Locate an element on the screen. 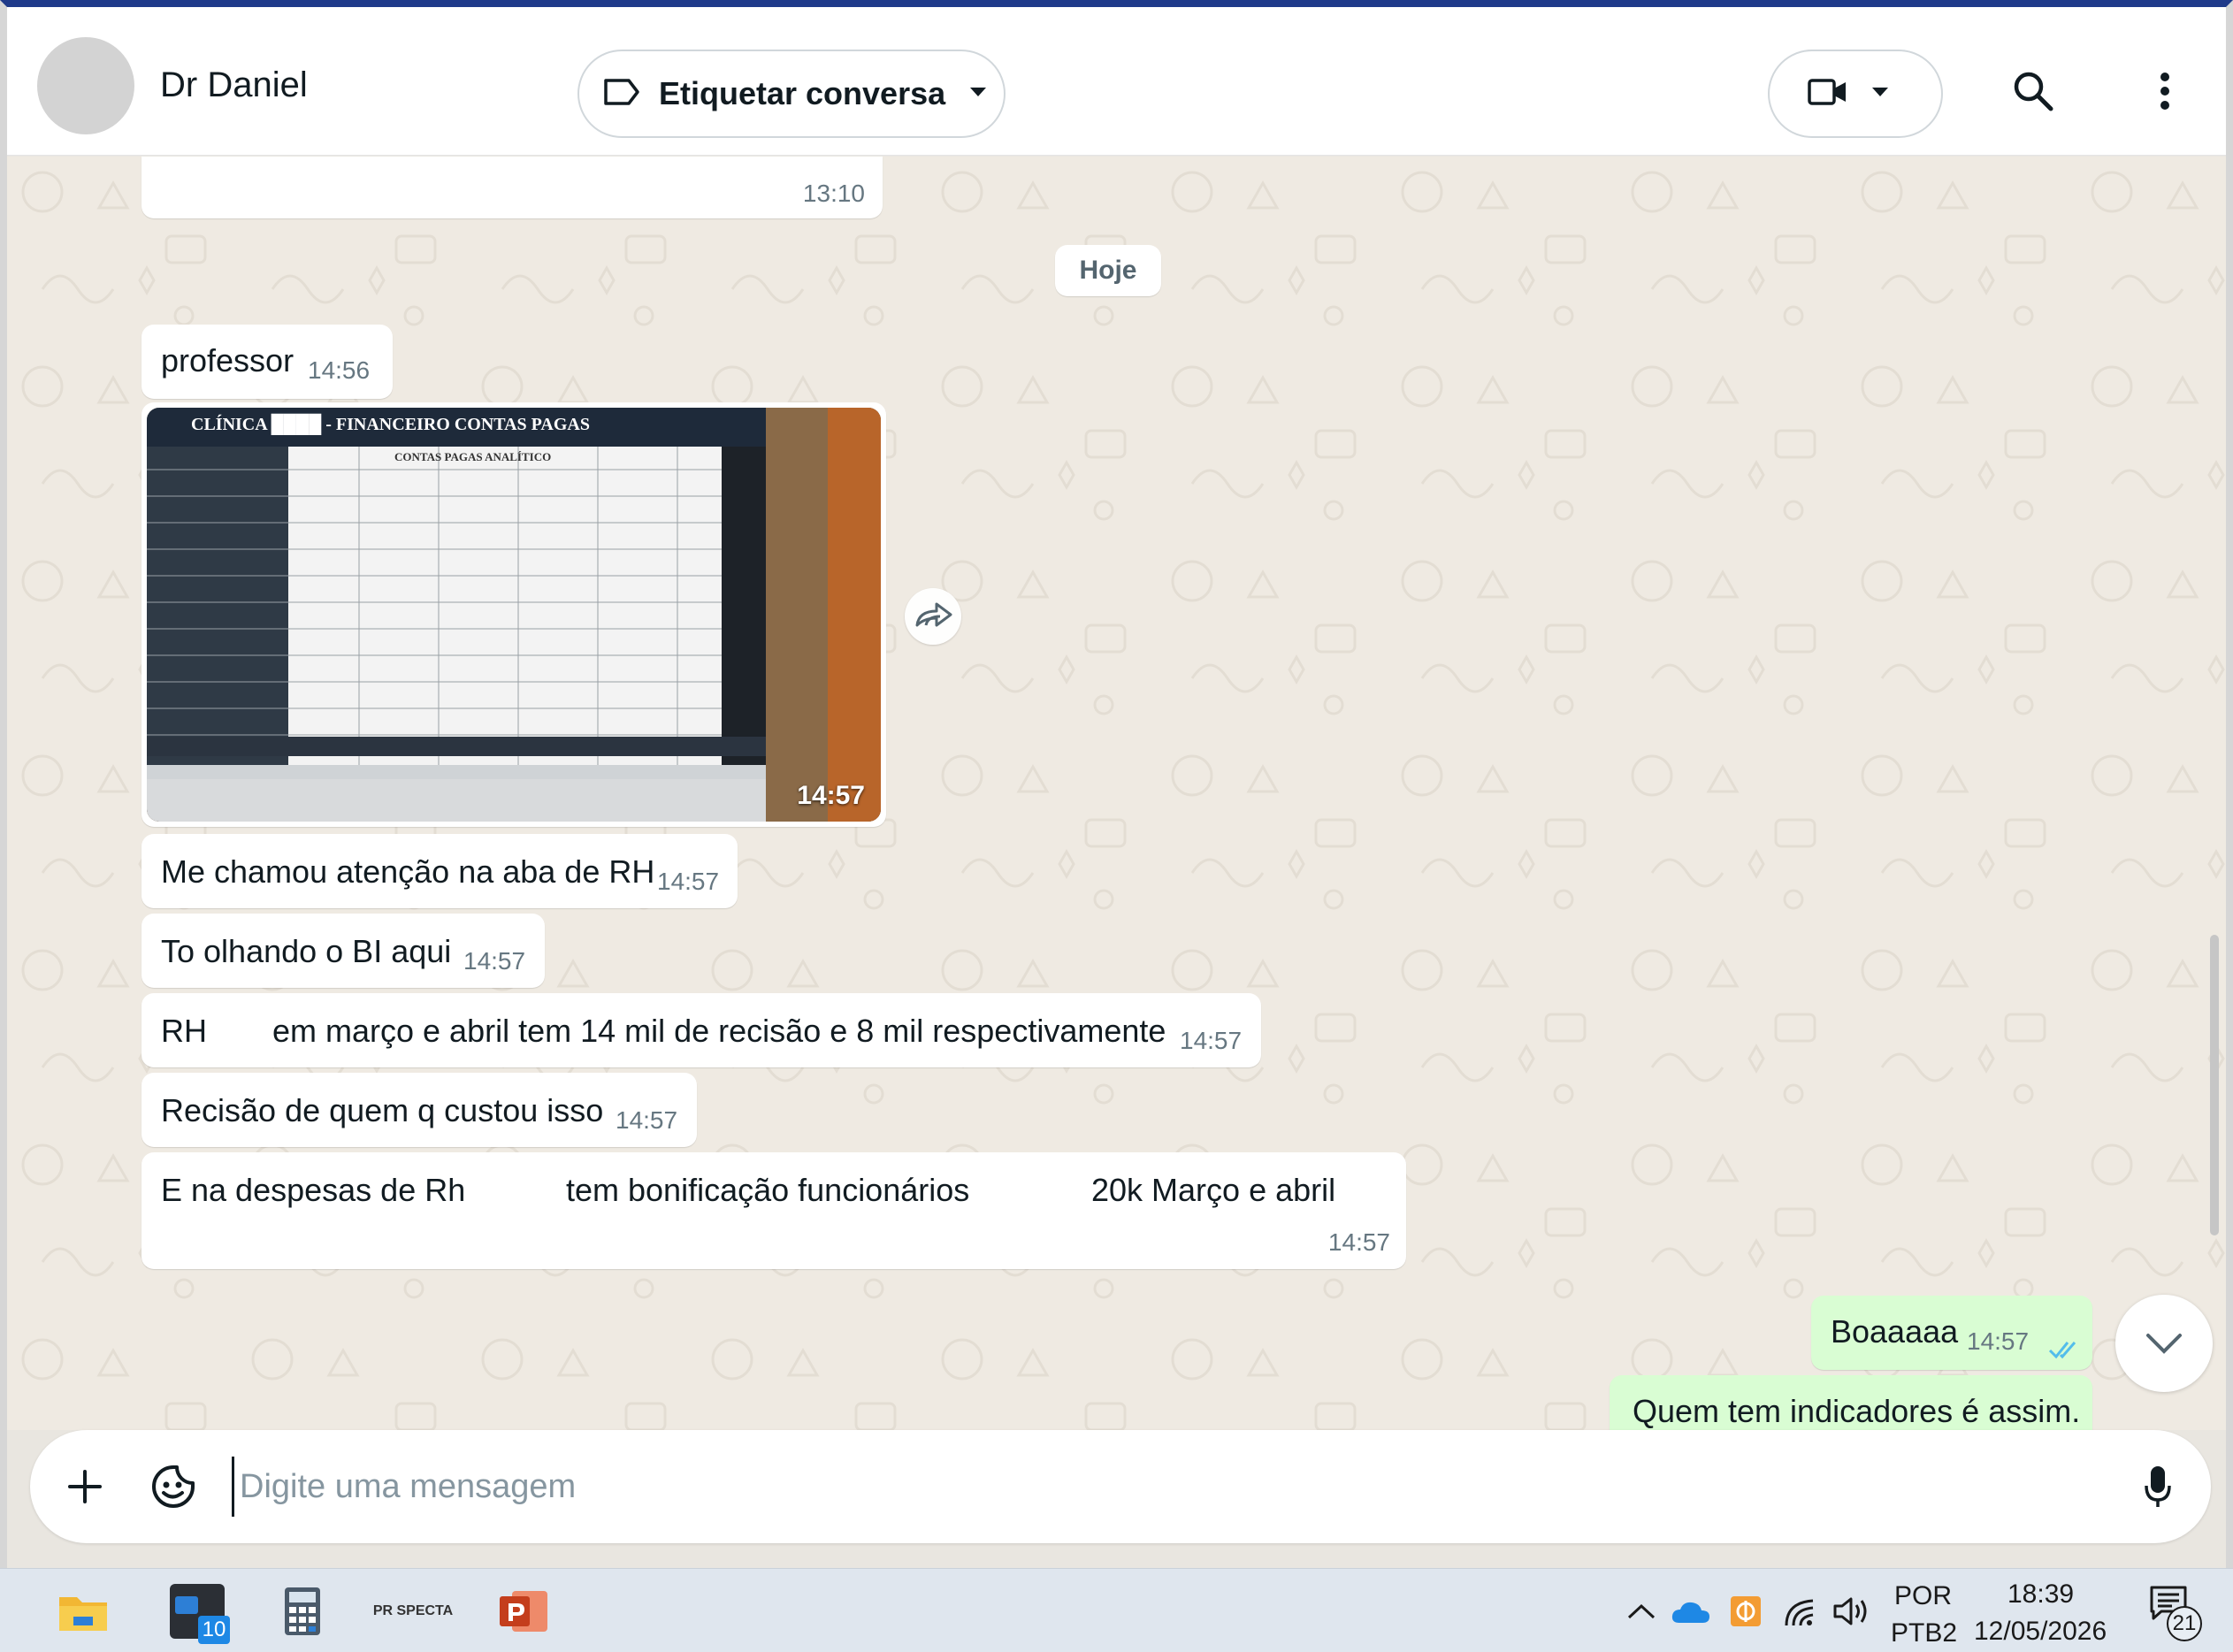 The height and width of the screenshot is (1652, 2233). message-text: Me chamou atenção na aba de RH is located at coordinates (408, 871).